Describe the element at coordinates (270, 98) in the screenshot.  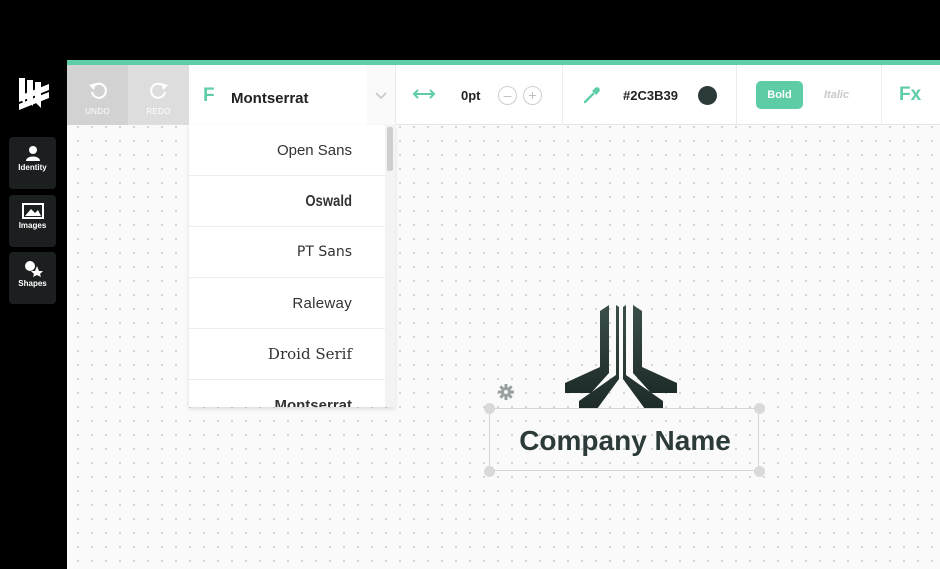
I see `font-select-value: Montserrat` at that location.